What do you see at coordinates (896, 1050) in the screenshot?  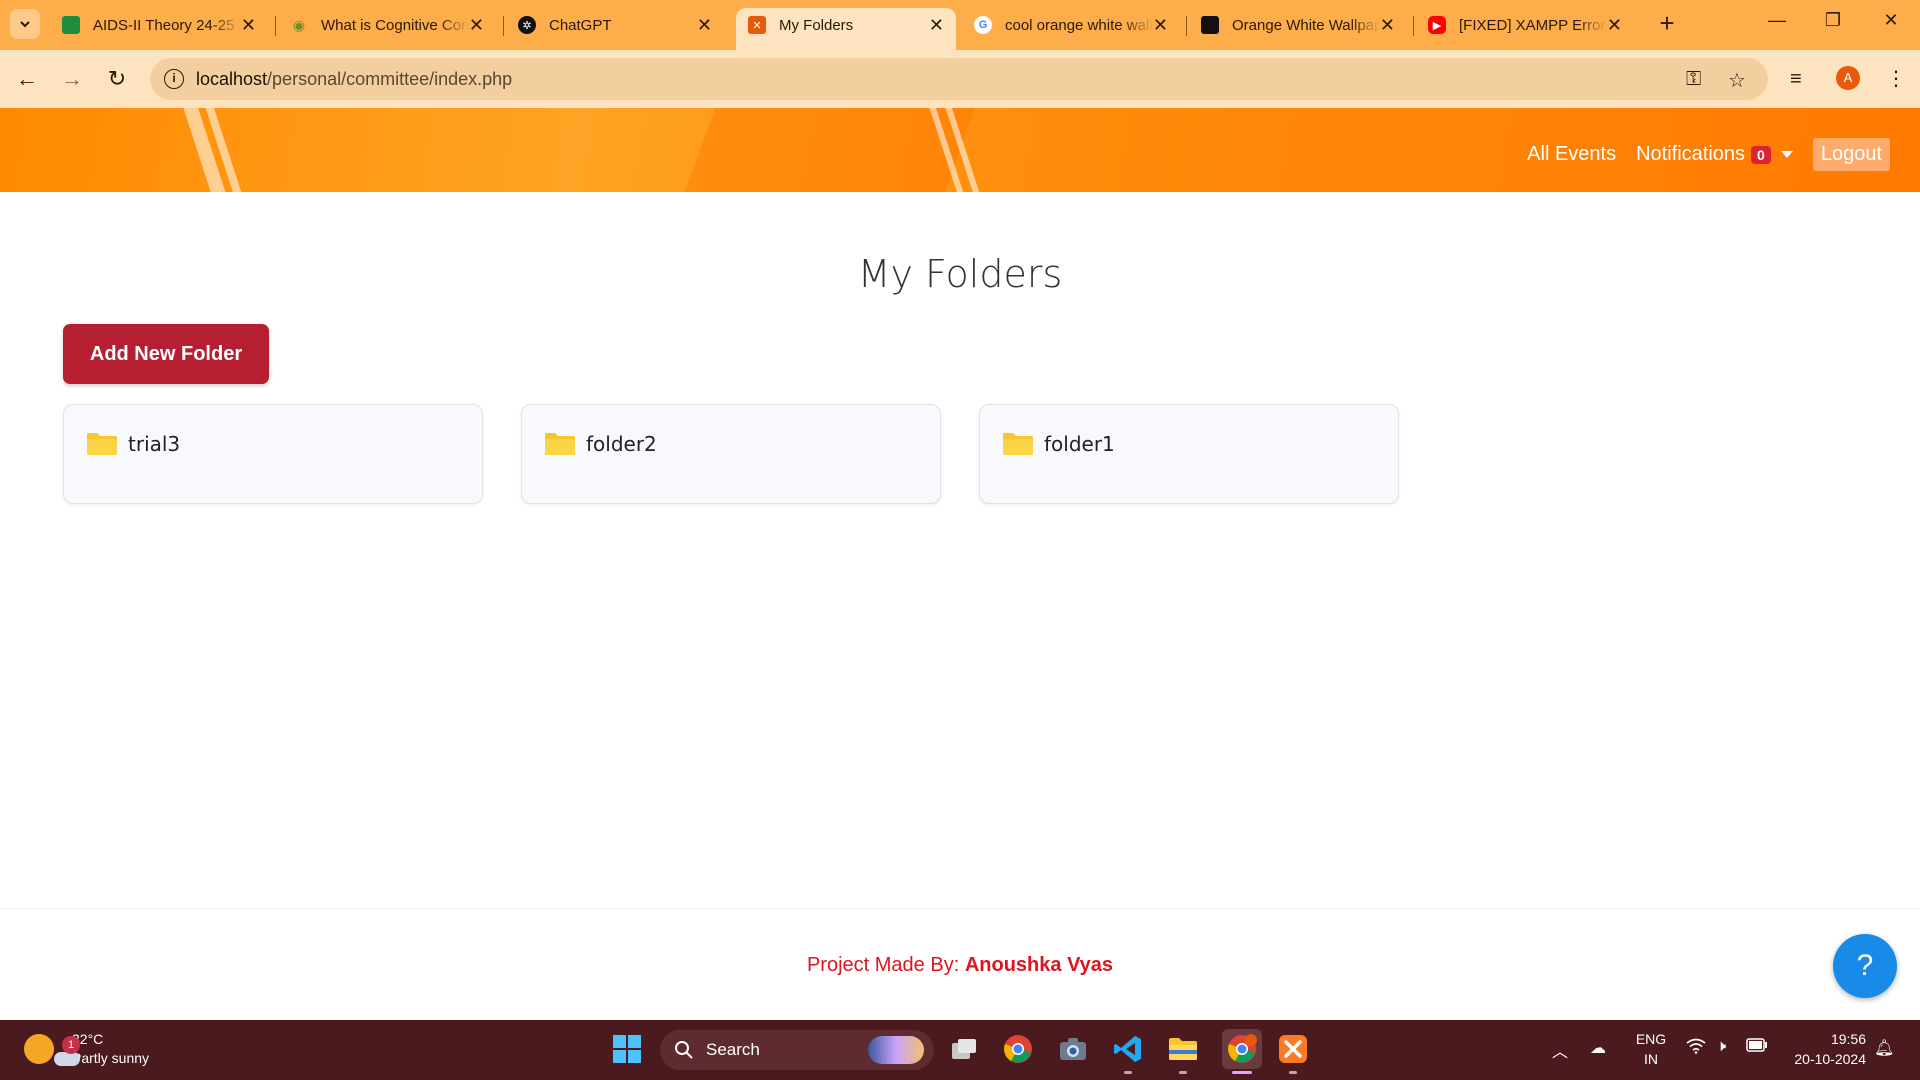 I see `search-highlight-image` at bounding box center [896, 1050].